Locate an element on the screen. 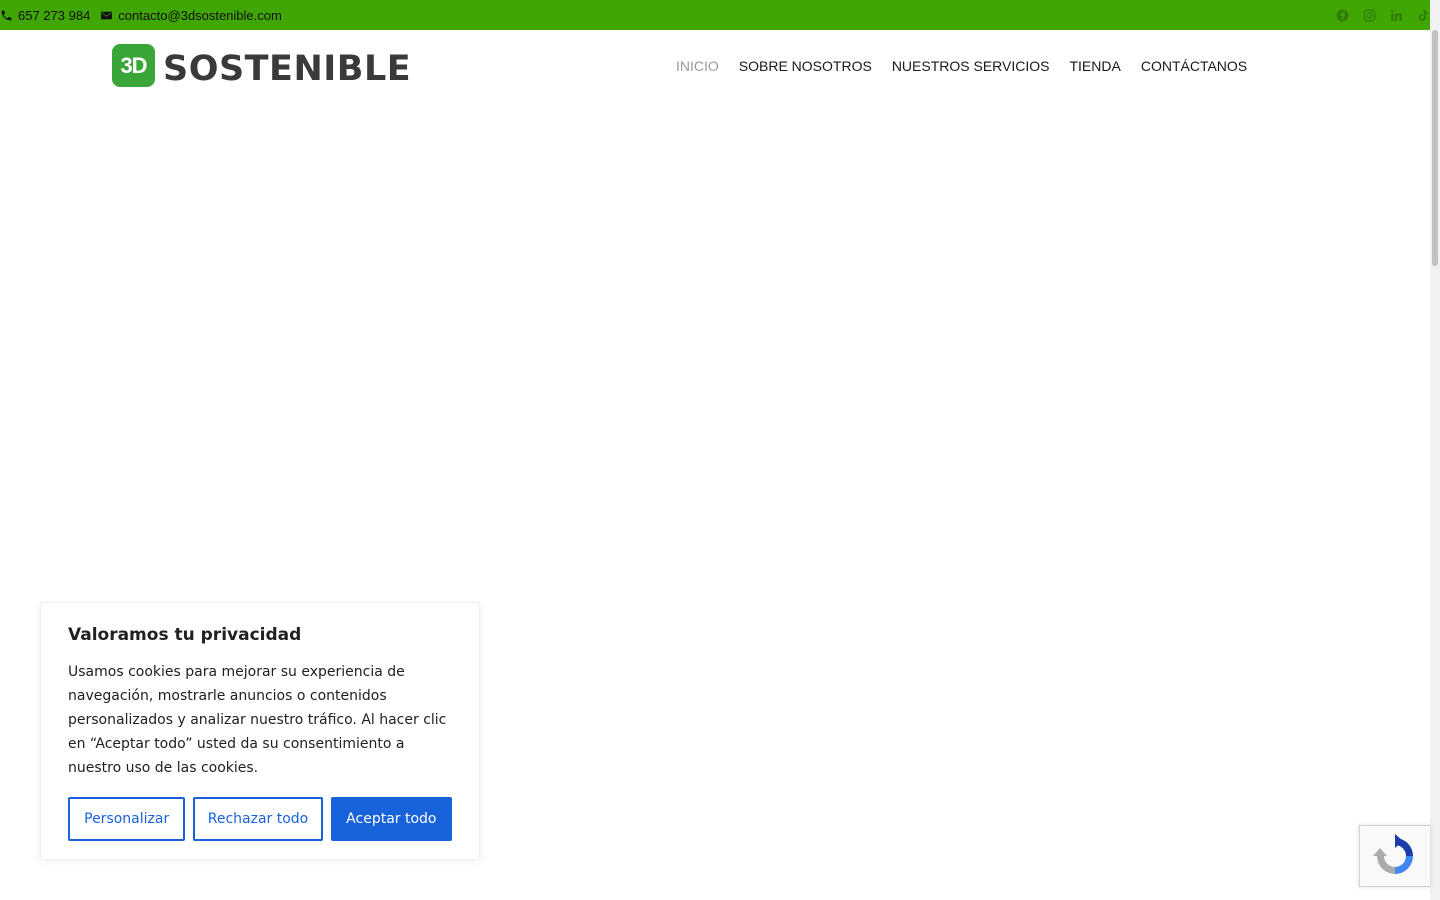 The height and width of the screenshot is (900, 1440). cookie-actions: Personalizar Rechazar todo Aceptar todo is located at coordinates (260, 819).